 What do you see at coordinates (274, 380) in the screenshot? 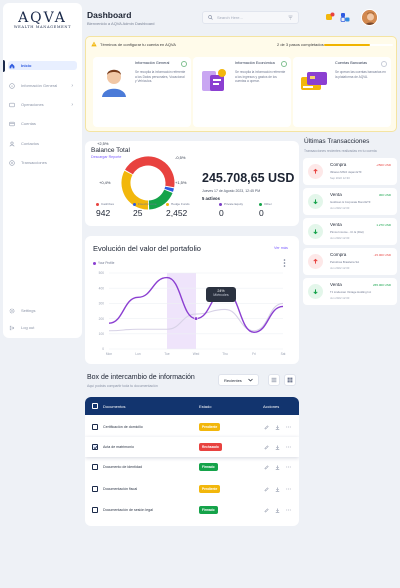
I see `list-view-button` at bounding box center [274, 380].